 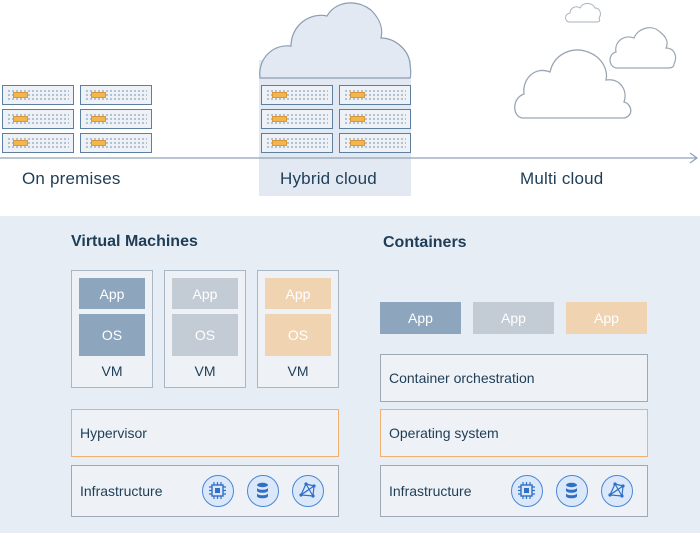 I want to click on hypervisor-label: Hypervisor, so click(x=113, y=433).